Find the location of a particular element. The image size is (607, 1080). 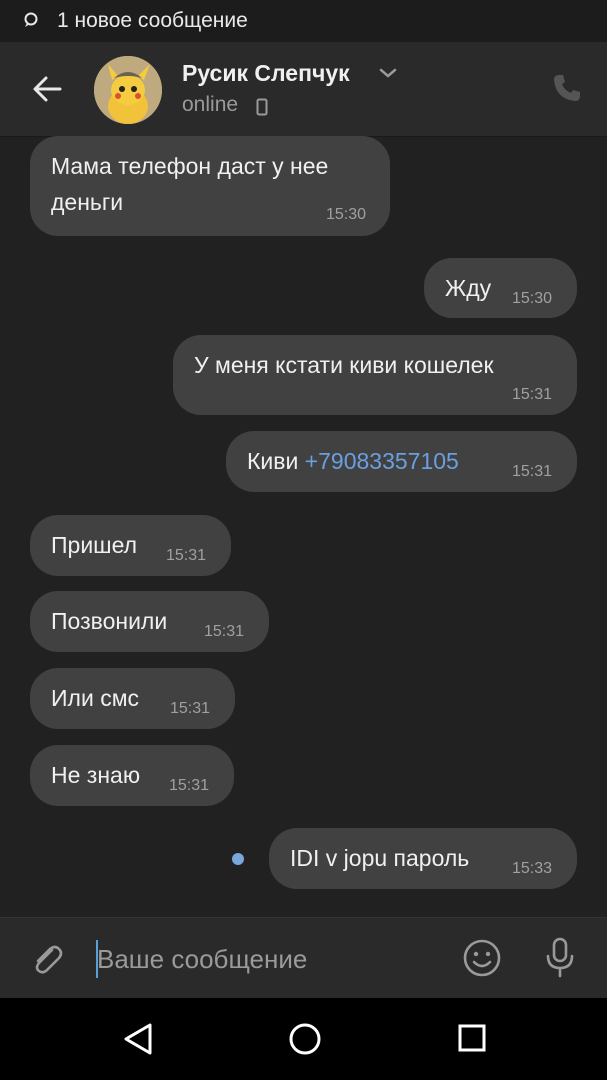

smartphone-icon is located at coordinates (262, 107).